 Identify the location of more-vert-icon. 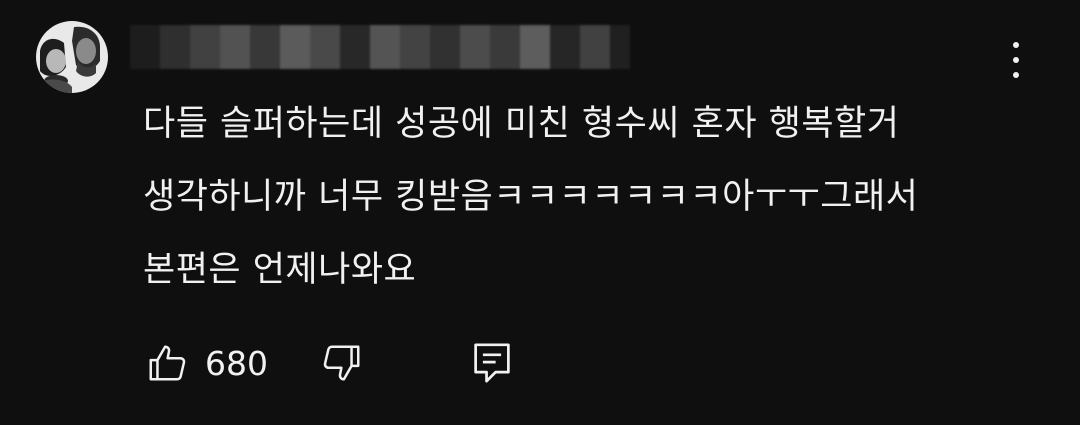
(1016, 60).